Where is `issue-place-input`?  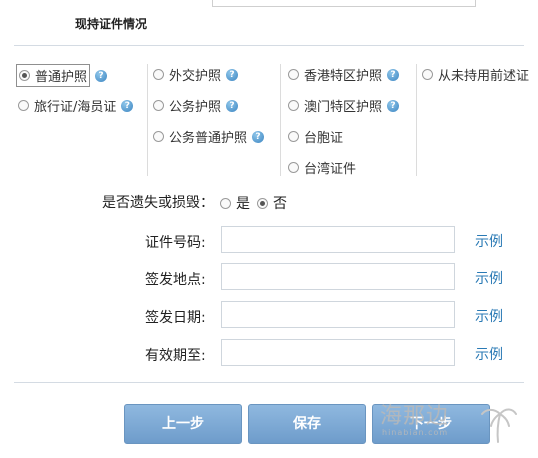 issue-place-input is located at coordinates (338, 276).